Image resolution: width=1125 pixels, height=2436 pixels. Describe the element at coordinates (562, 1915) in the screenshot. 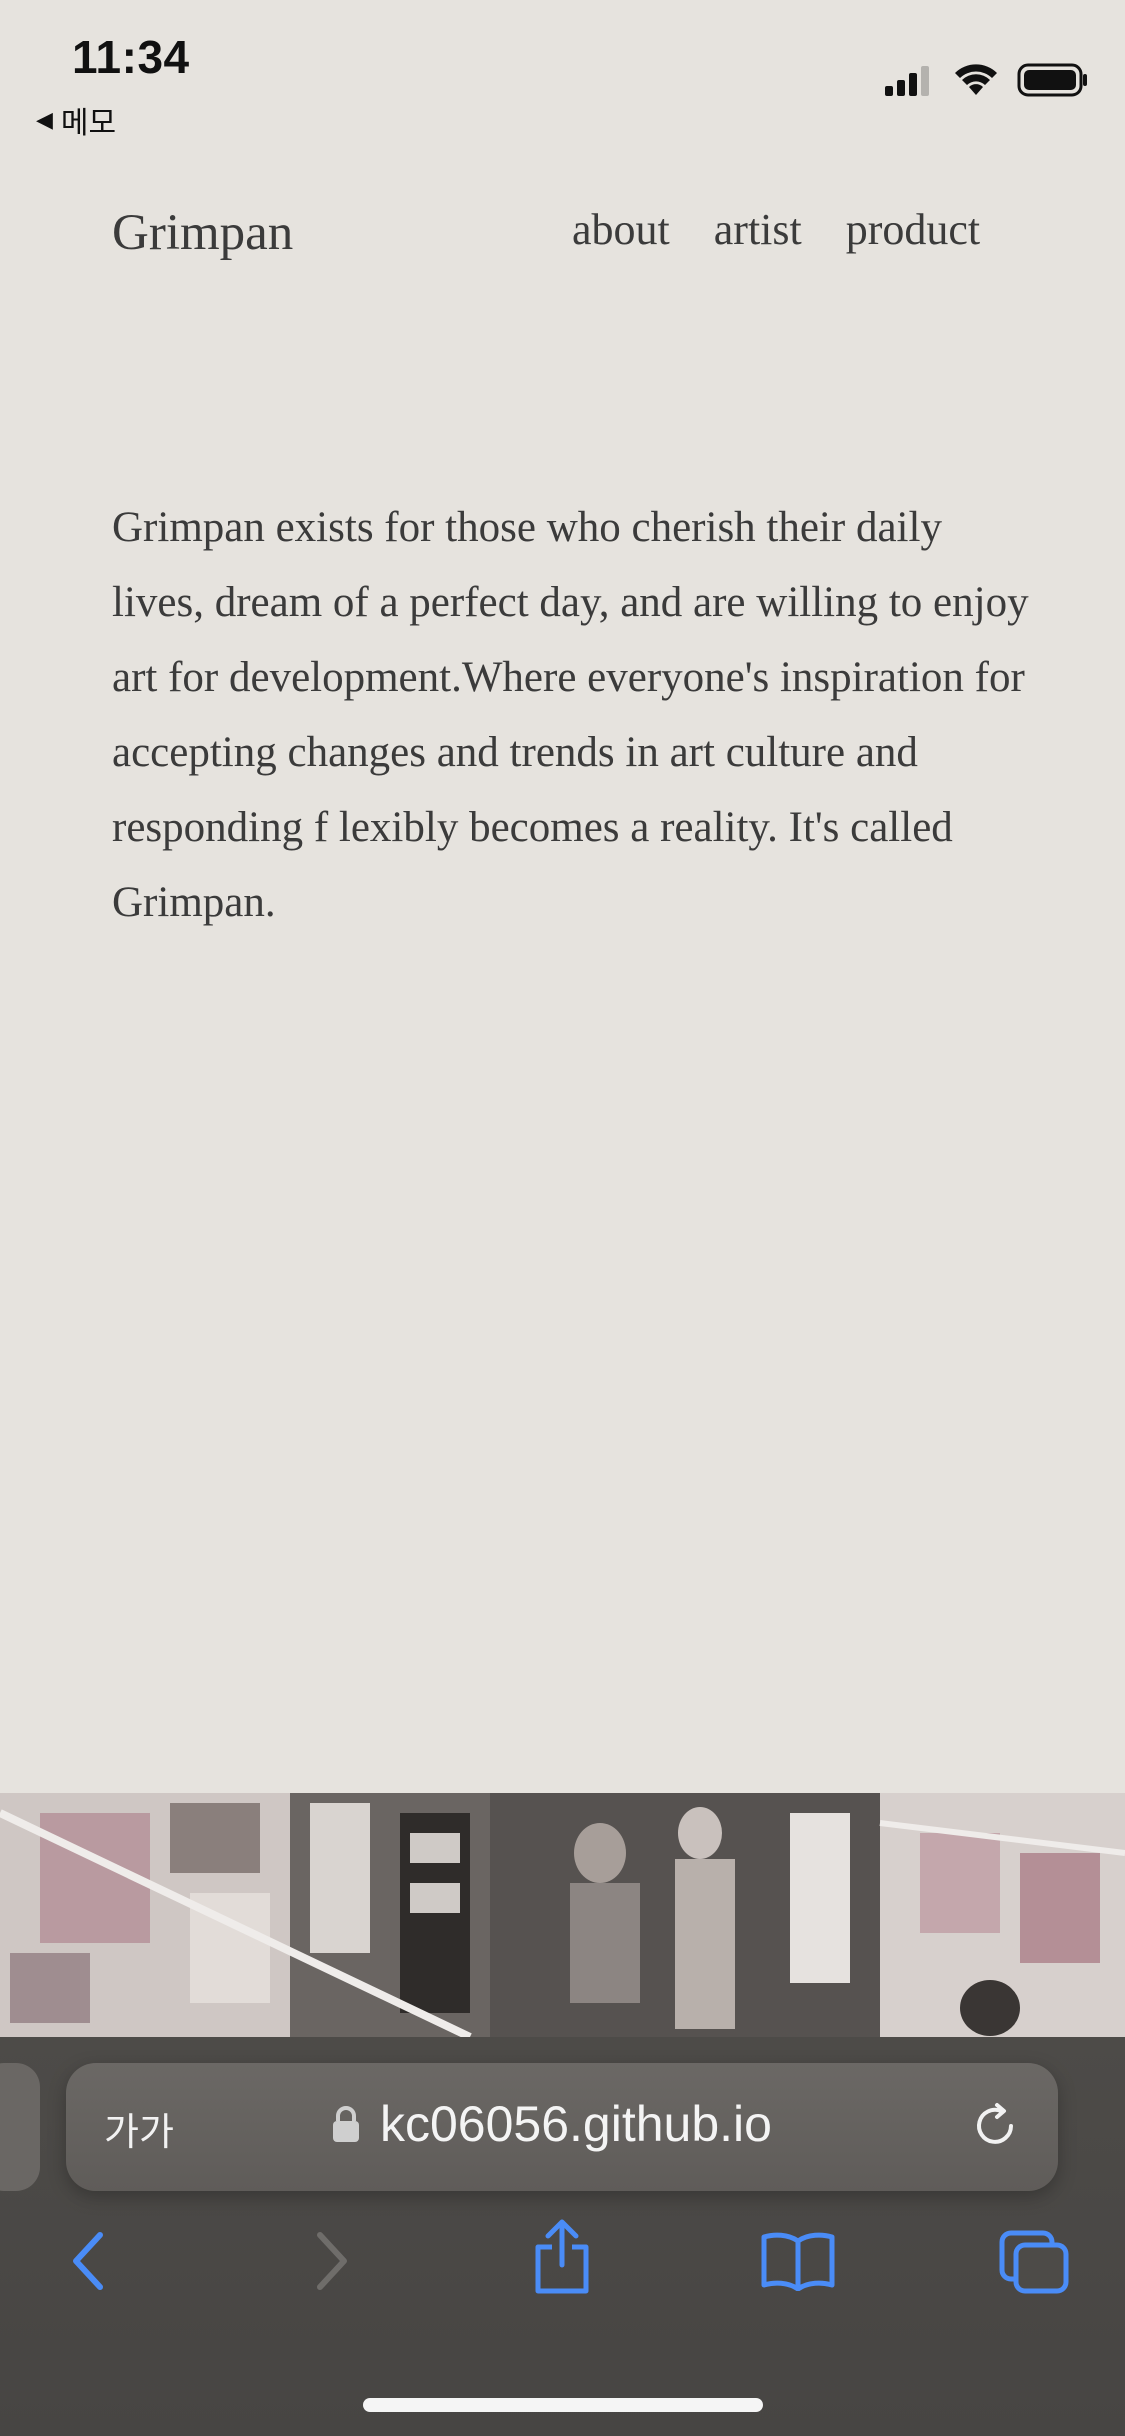

I see `gallery-photo` at that location.